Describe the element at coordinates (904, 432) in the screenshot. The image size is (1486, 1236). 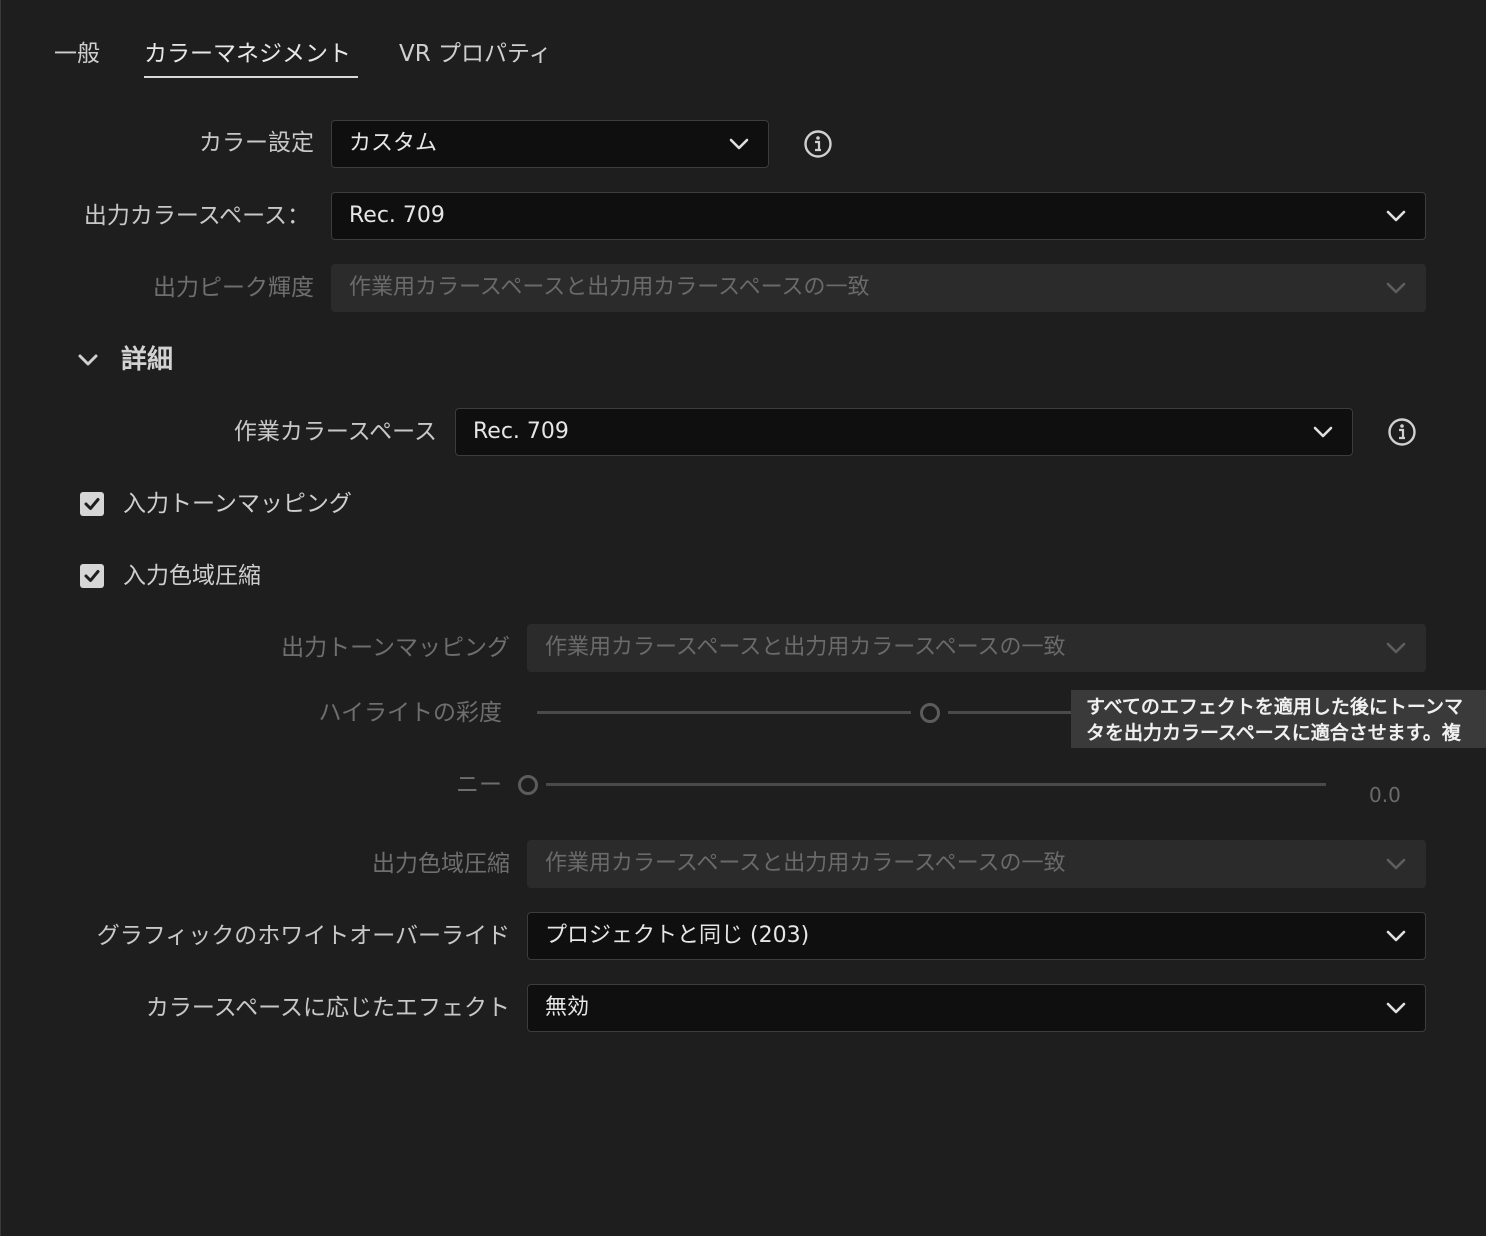
I see `working-color-space-dropdown: Rec. 709` at that location.